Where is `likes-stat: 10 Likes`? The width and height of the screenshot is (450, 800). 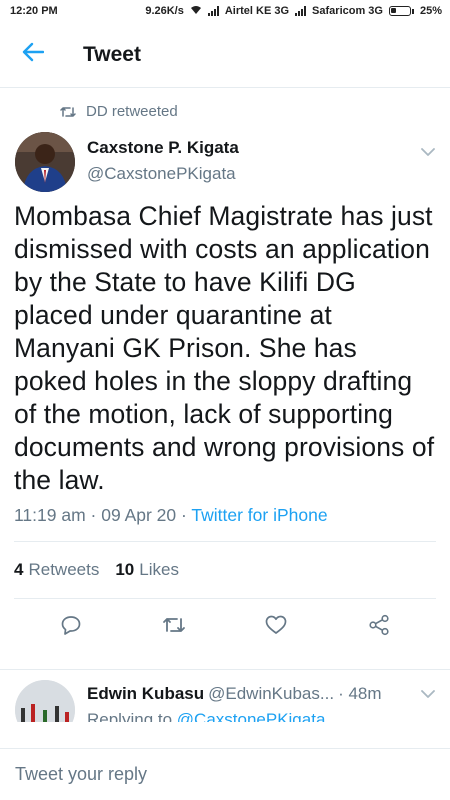
likes-stat: 10 Likes is located at coordinates (147, 570).